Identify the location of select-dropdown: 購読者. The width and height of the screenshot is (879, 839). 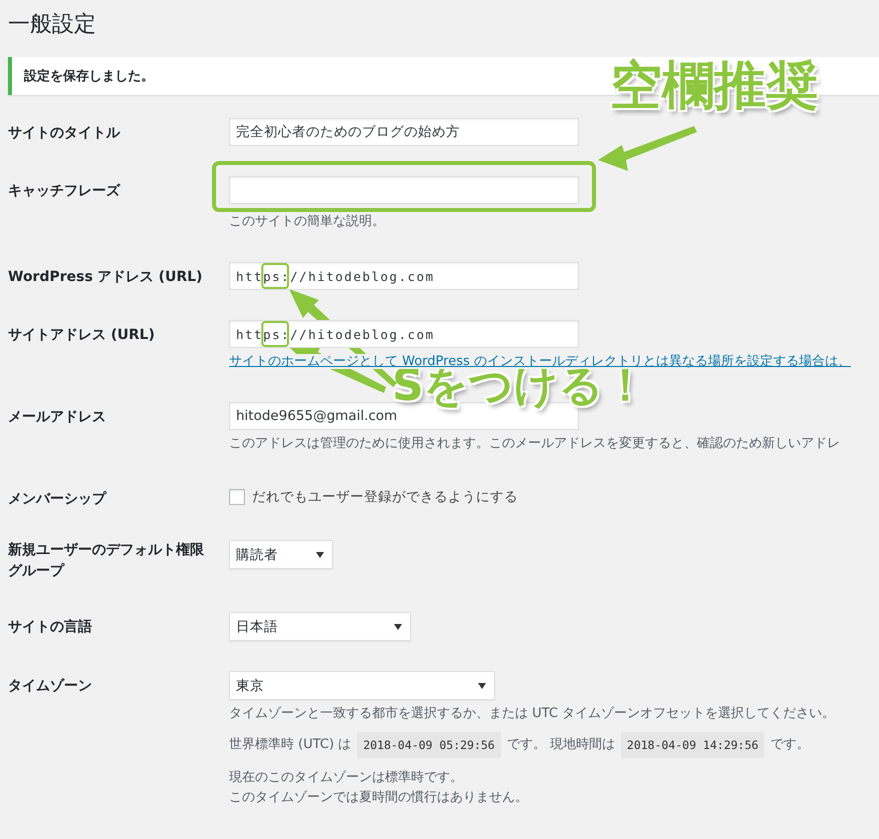
(281, 554).